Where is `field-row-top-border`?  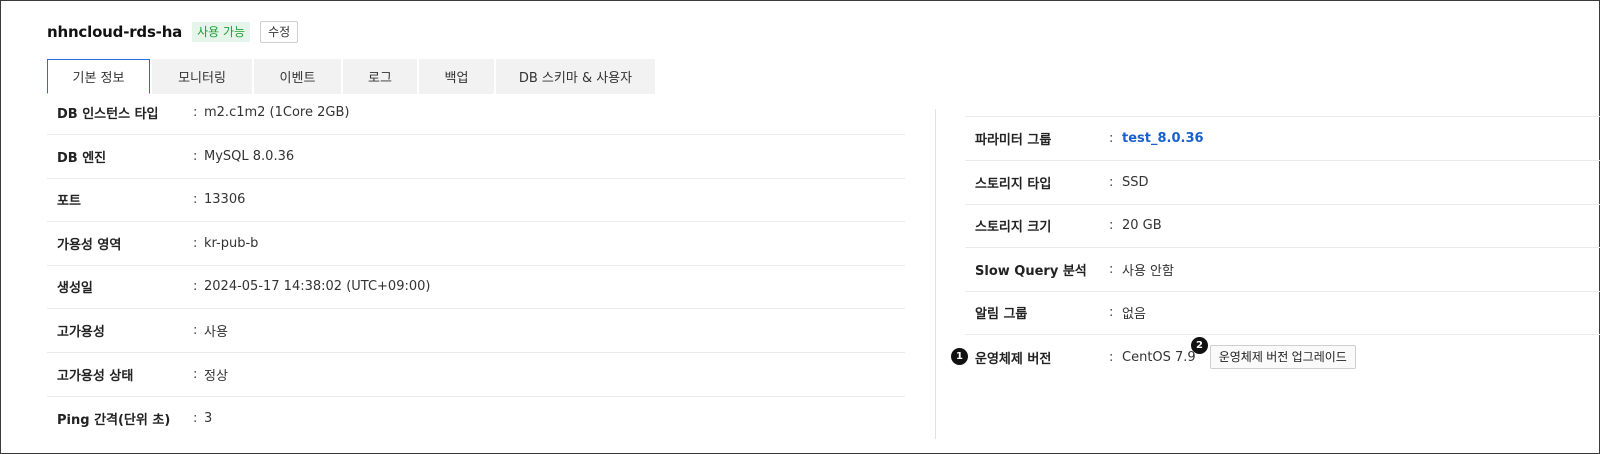
field-row-top-border is located at coordinates (1282, 106).